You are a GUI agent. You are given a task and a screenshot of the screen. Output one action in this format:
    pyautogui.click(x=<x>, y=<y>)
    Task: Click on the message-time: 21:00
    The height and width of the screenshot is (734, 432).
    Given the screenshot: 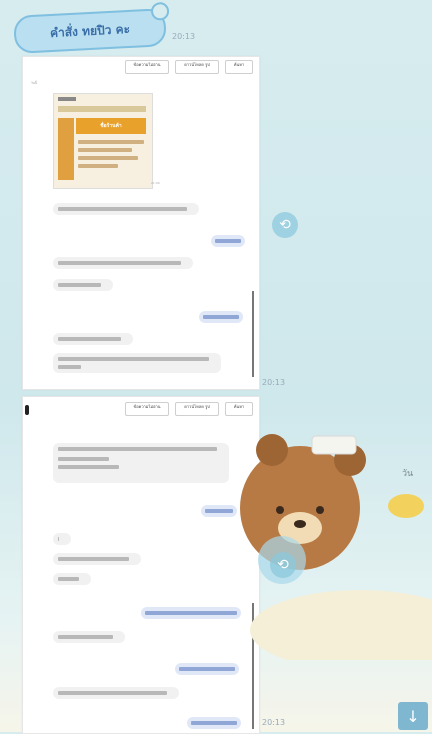 What is the action you would take?
    pyautogui.click(x=155, y=183)
    